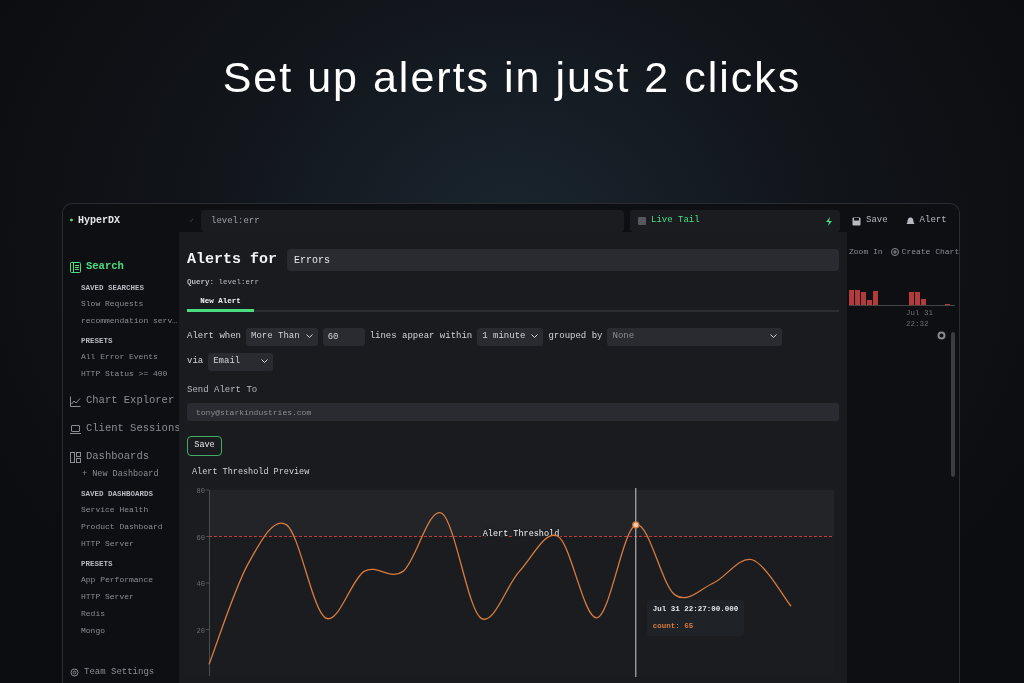 The image size is (1024, 683). I want to click on nav-link: Chart Explorer, so click(122, 401).